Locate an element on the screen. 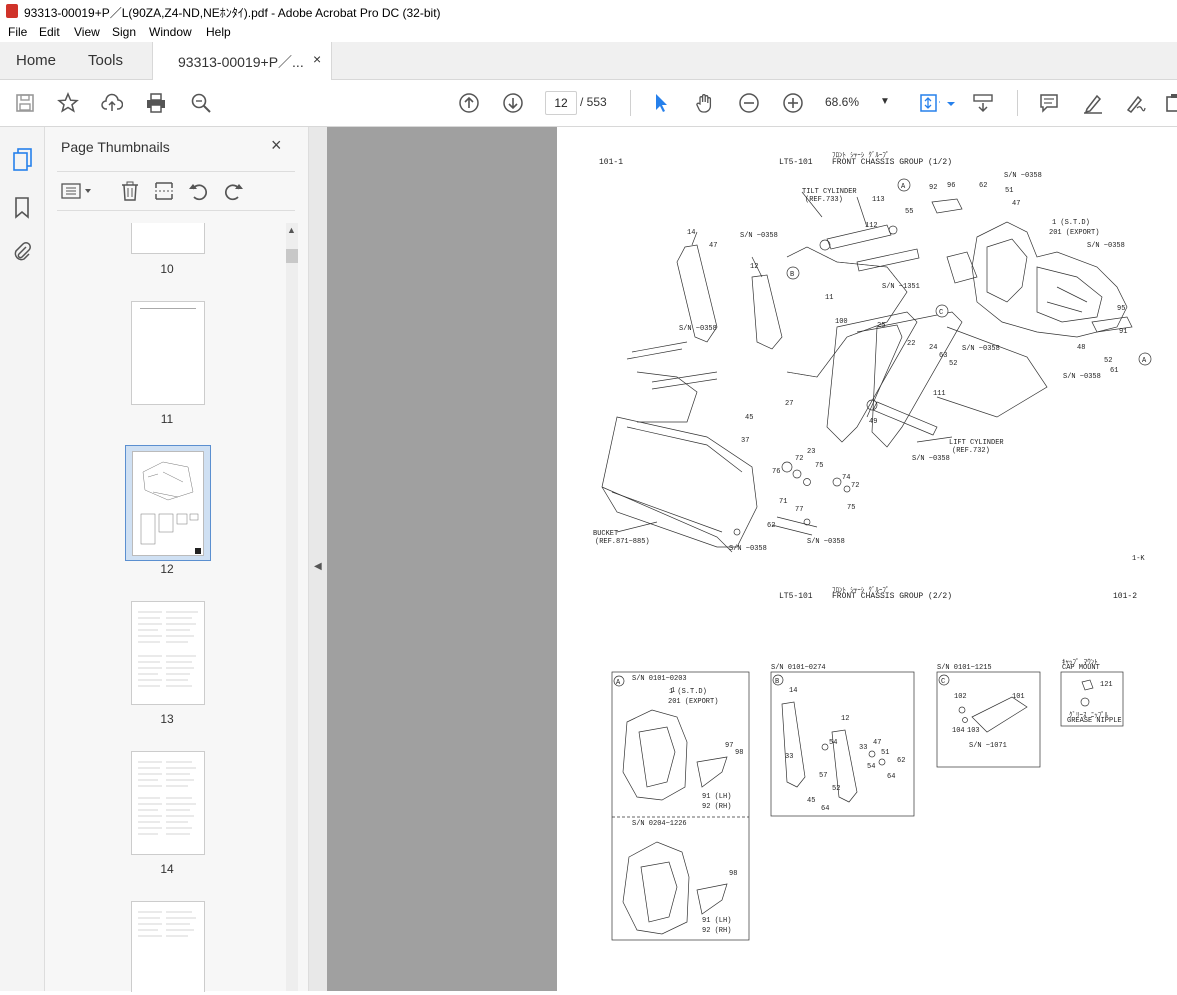 This screenshot has height=995, width=1177. select-cursor-icon is located at coordinates (661, 103).